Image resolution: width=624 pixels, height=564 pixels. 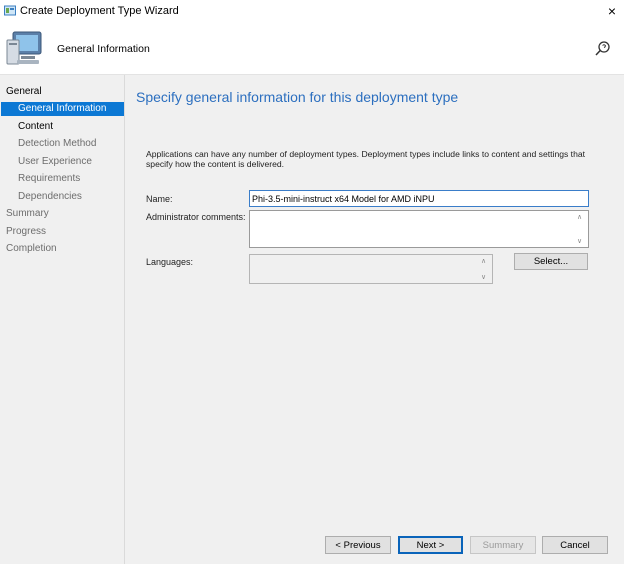 I want to click on nav-step-completion: Completion, so click(x=31, y=248).